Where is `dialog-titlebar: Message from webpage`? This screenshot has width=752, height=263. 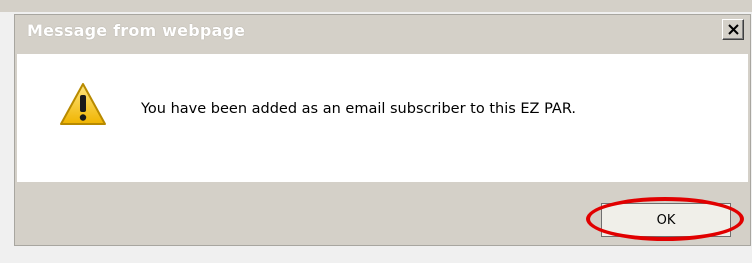 dialog-titlebar: Message from webpage is located at coordinates (382, 34).